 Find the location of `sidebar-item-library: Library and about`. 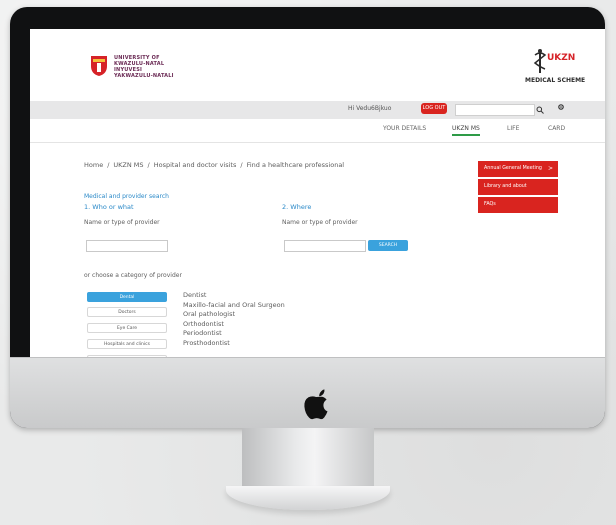

sidebar-item-library: Library and about is located at coordinates (518, 187).